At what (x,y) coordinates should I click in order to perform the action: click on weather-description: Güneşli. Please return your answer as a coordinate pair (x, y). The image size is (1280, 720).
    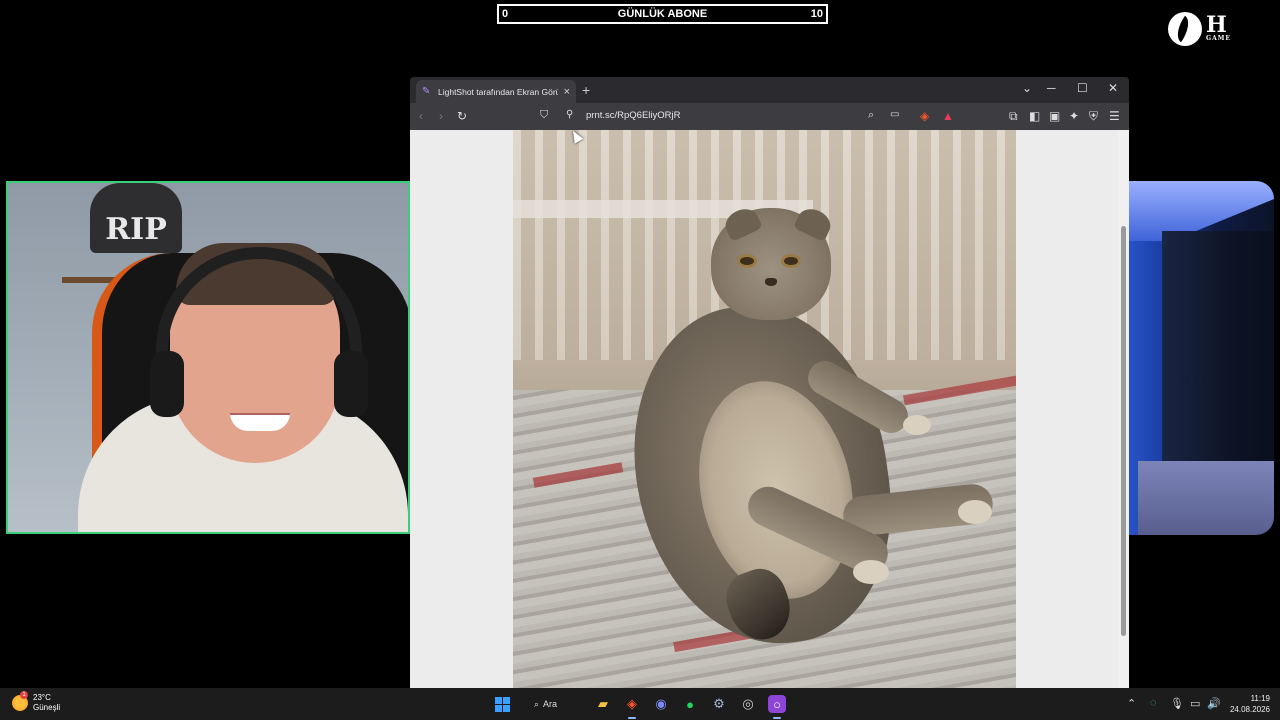
    Looking at the image, I should click on (47, 707).